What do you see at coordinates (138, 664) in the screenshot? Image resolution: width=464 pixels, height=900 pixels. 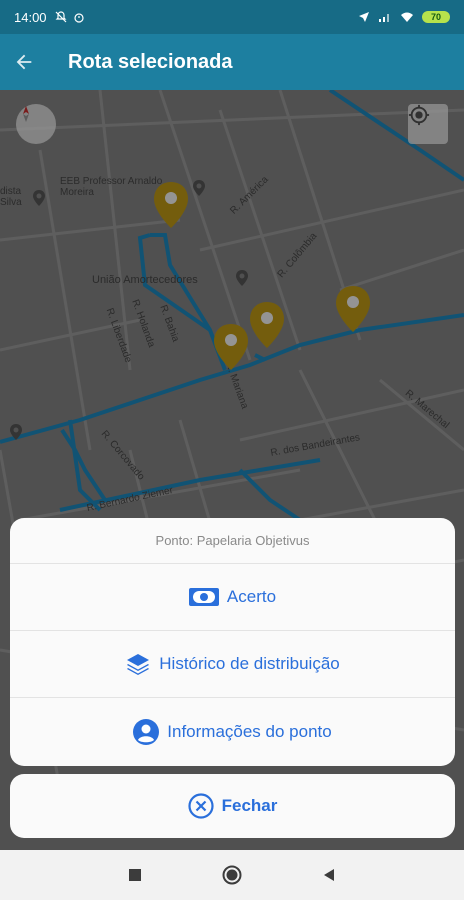 I see `layers-icon` at bounding box center [138, 664].